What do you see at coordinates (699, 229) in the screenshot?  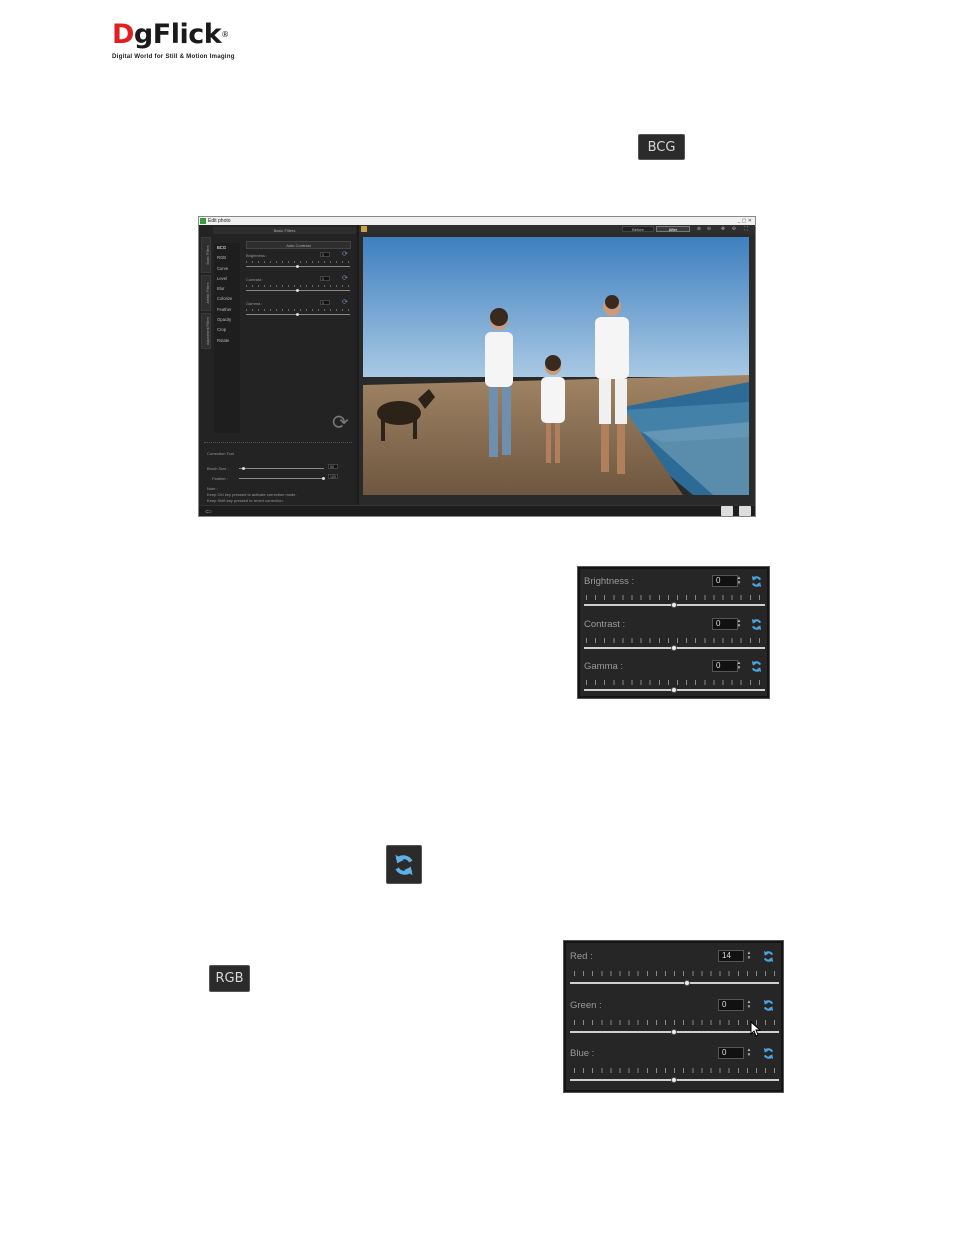 I see `zoom-in-icon: ⊕` at bounding box center [699, 229].